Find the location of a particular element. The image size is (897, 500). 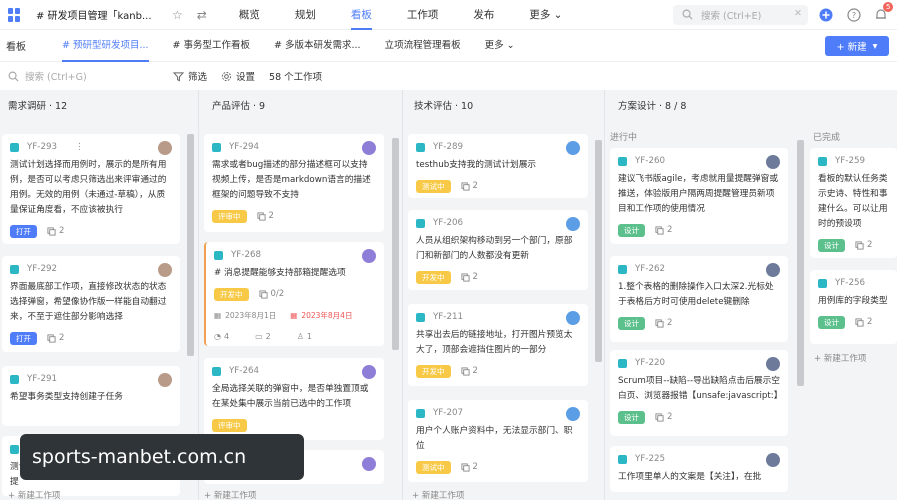

tab-more: 更多 ⌄ is located at coordinates (500, 46).